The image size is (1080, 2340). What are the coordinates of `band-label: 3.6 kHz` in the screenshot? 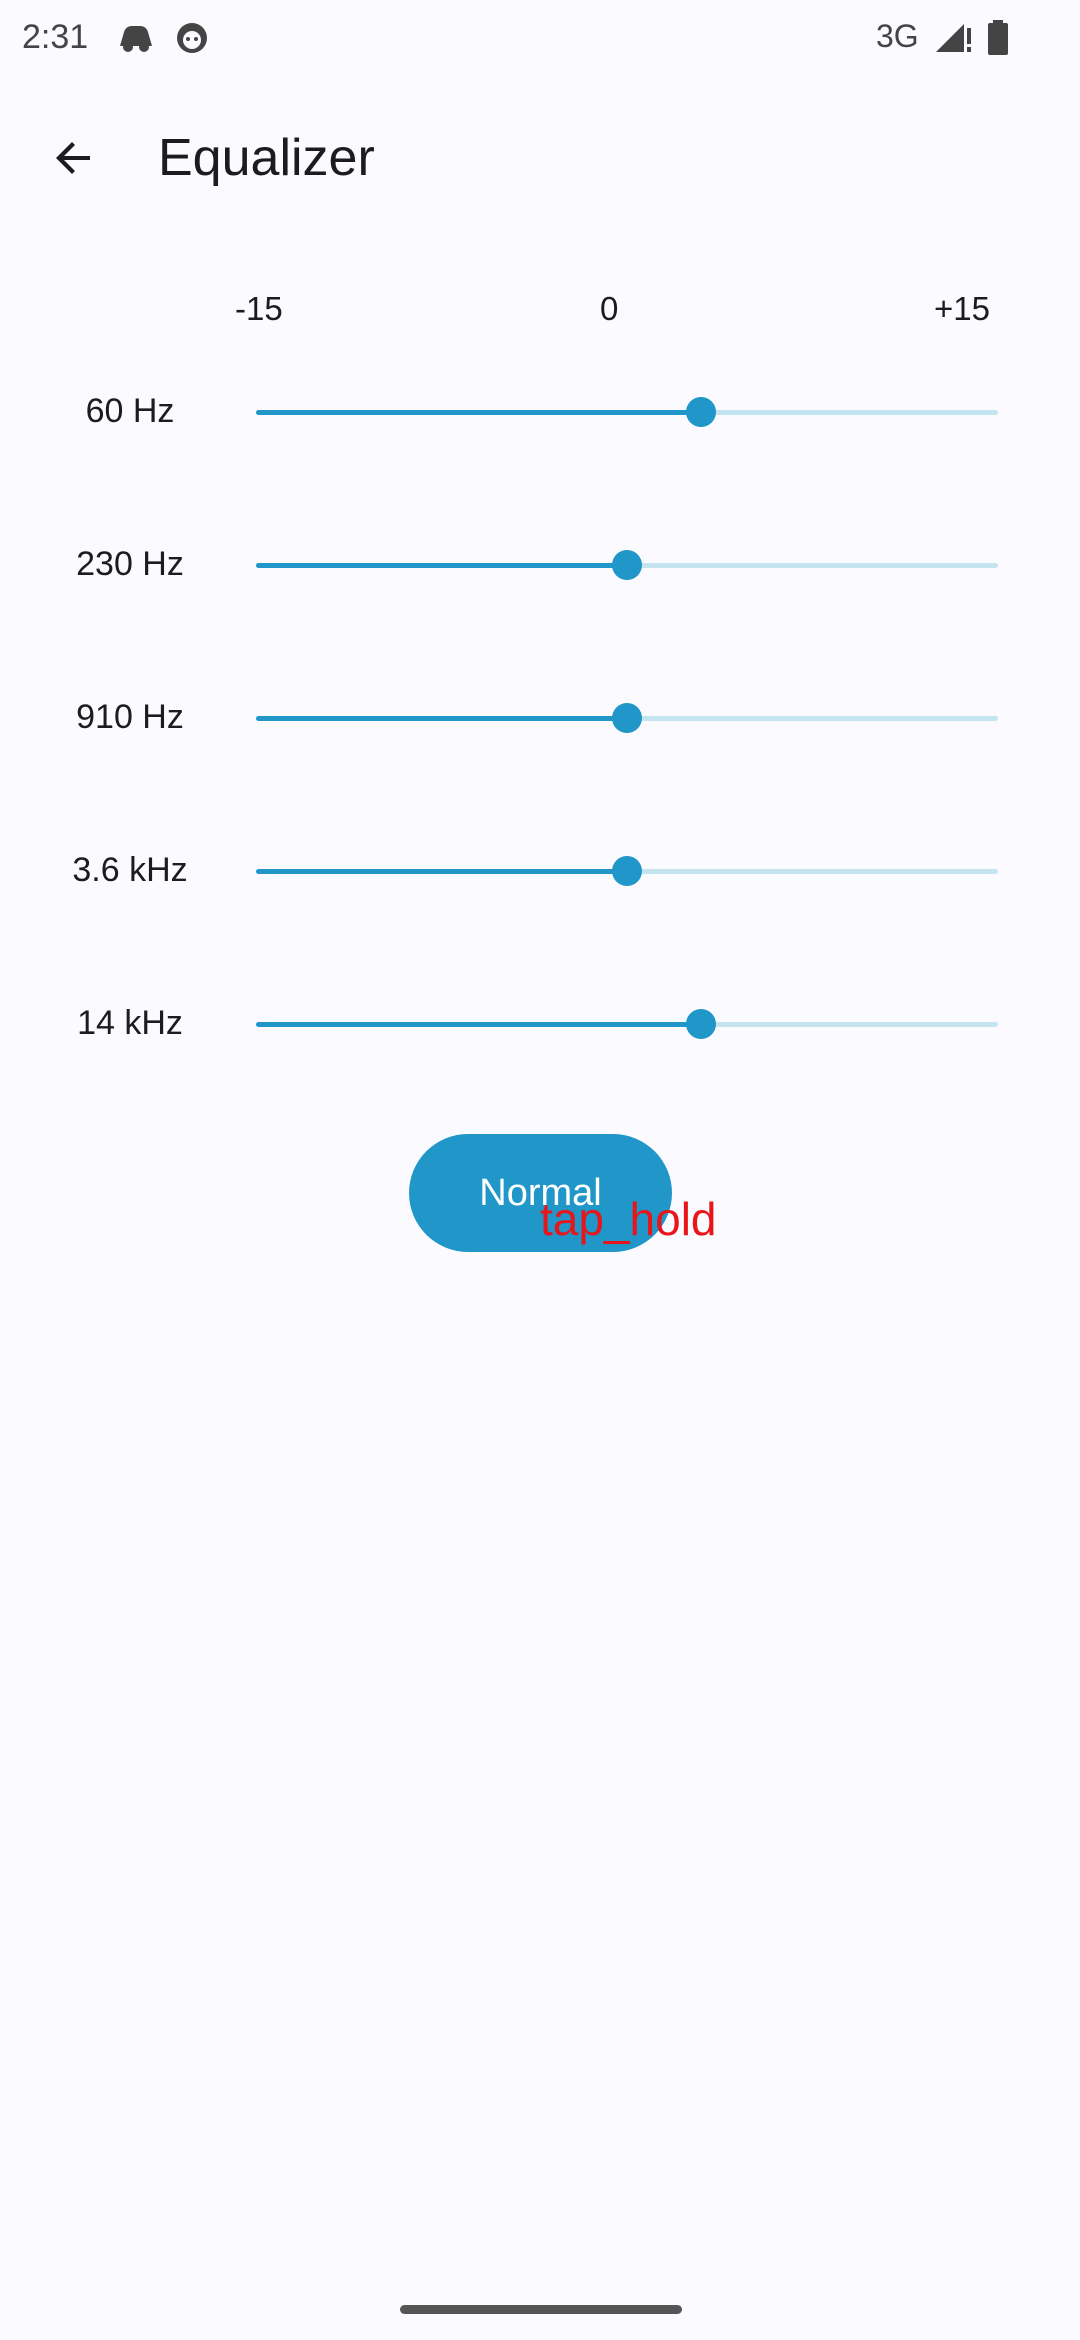 It's located at (130, 870).